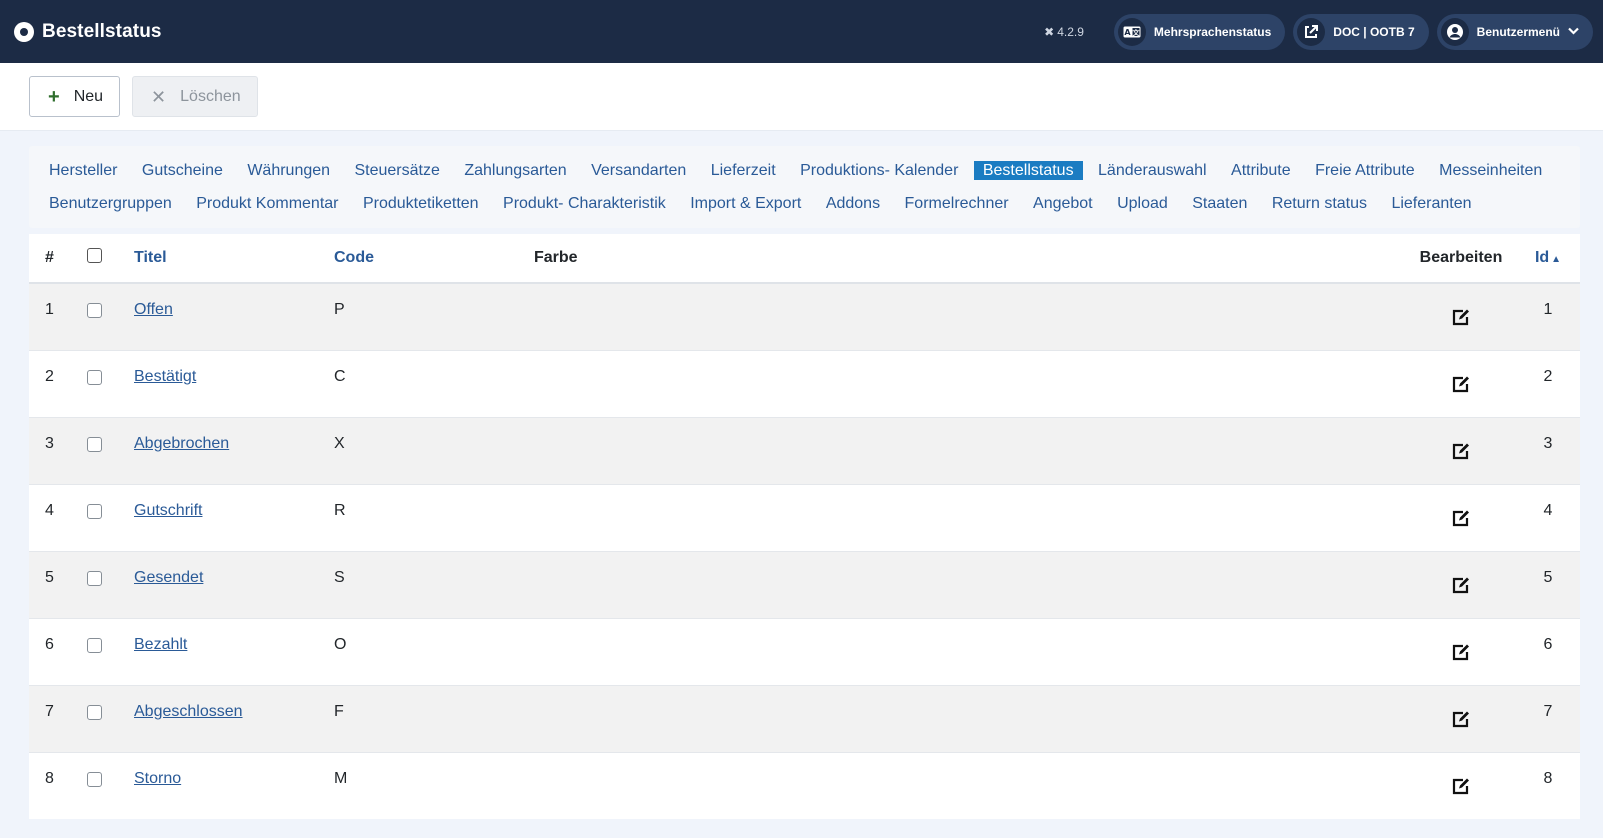  Describe the element at coordinates (182, 170) in the screenshot. I see `submenu-item-gutscheine: Gutscheine` at that location.